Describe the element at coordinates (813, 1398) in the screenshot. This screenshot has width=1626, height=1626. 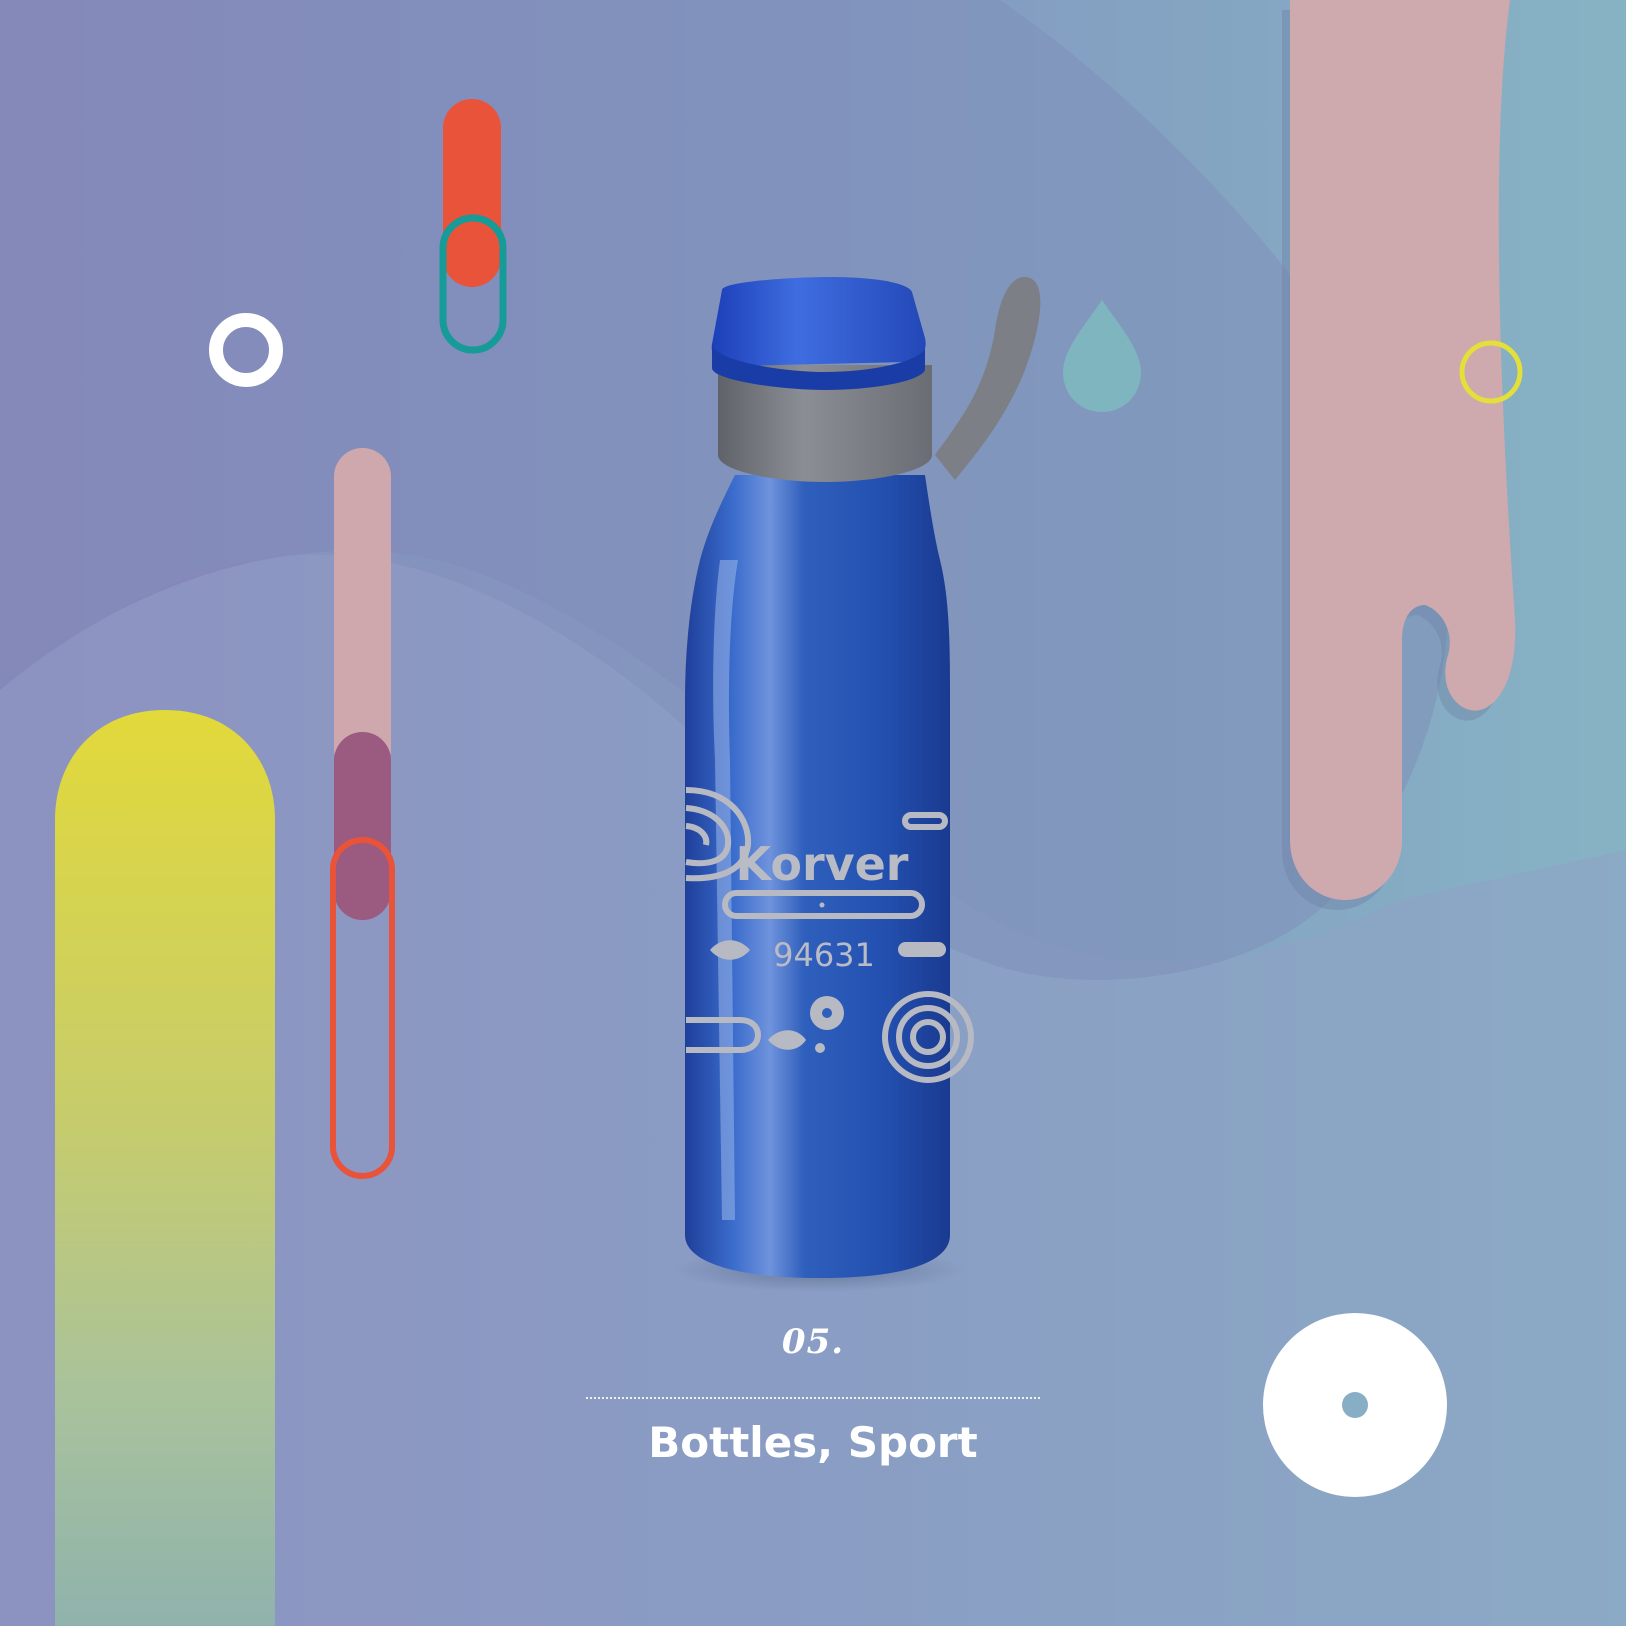
I see `caption-divider` at that location.